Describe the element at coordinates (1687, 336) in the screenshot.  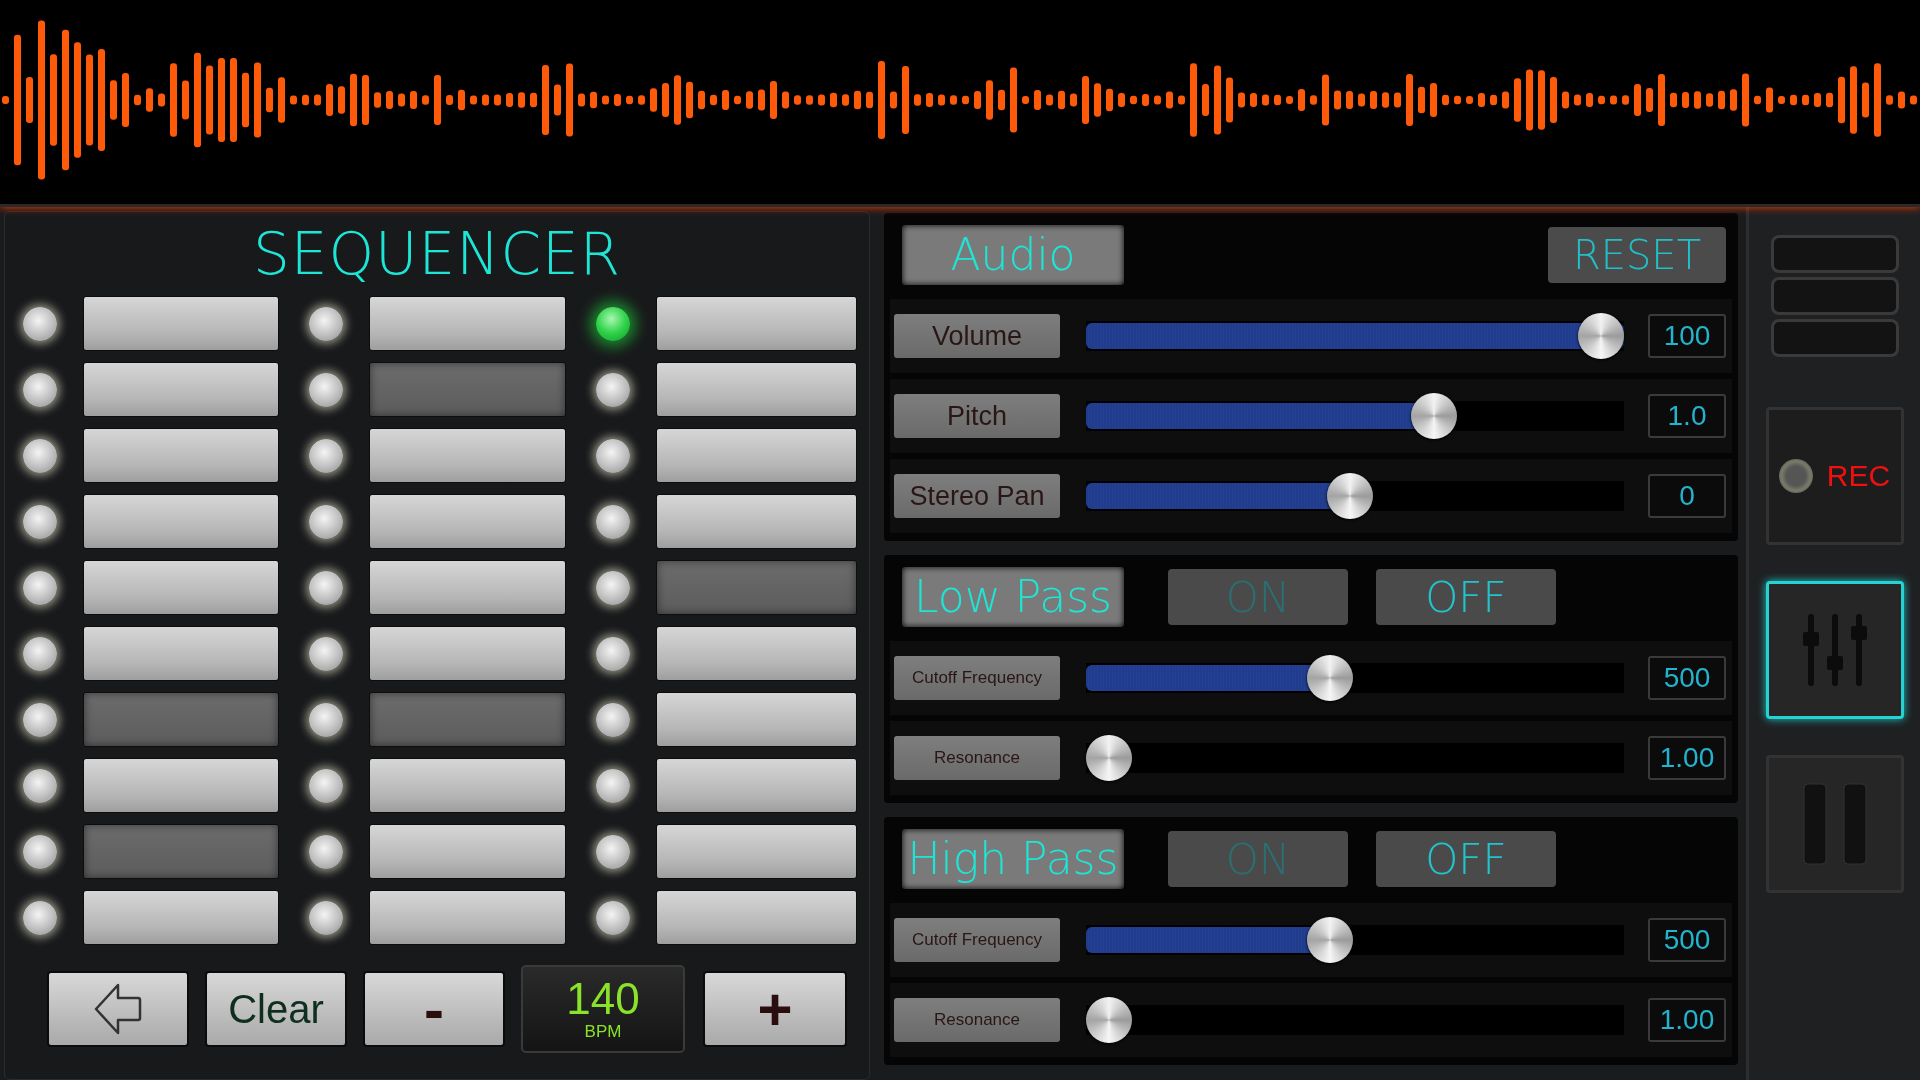
I see `slider-value: 100` at that location.